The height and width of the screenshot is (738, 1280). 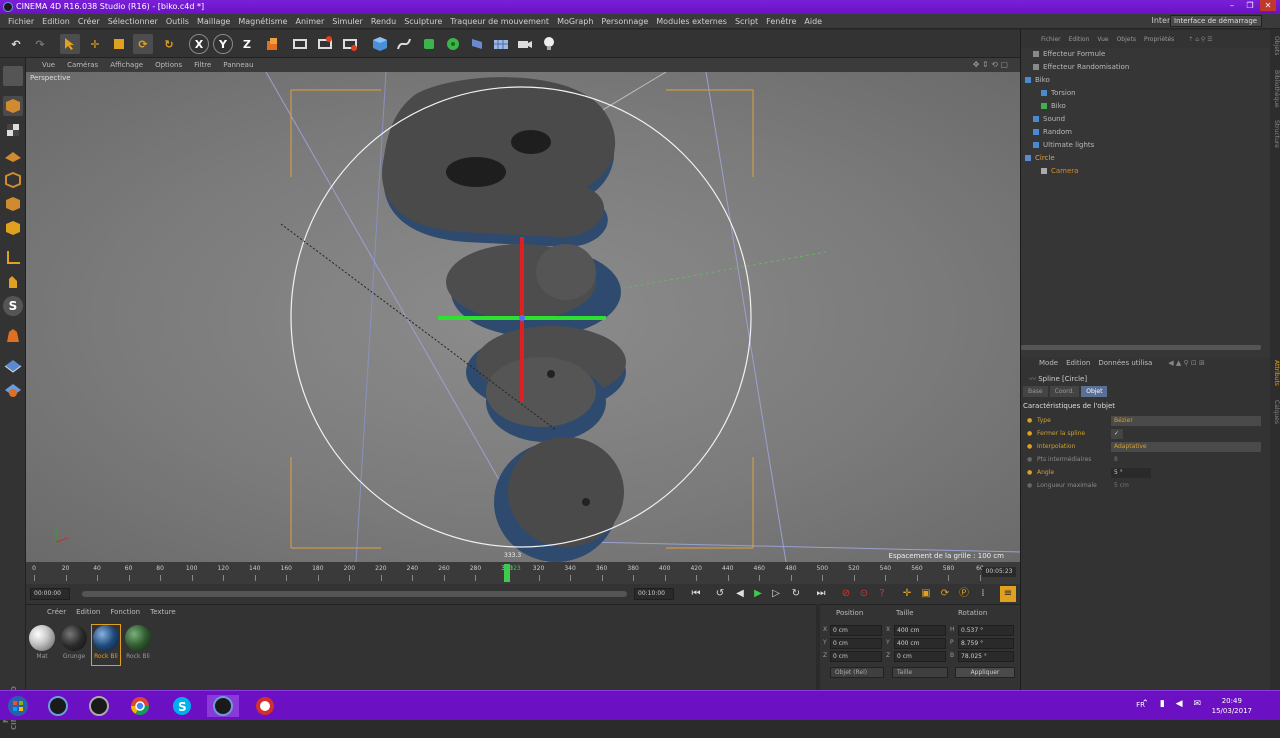 What do you see at coordinates (238, 65) in the screenshot?
I see `viewport-menu-panneau: Panneau` at bounding box center [238, 65].